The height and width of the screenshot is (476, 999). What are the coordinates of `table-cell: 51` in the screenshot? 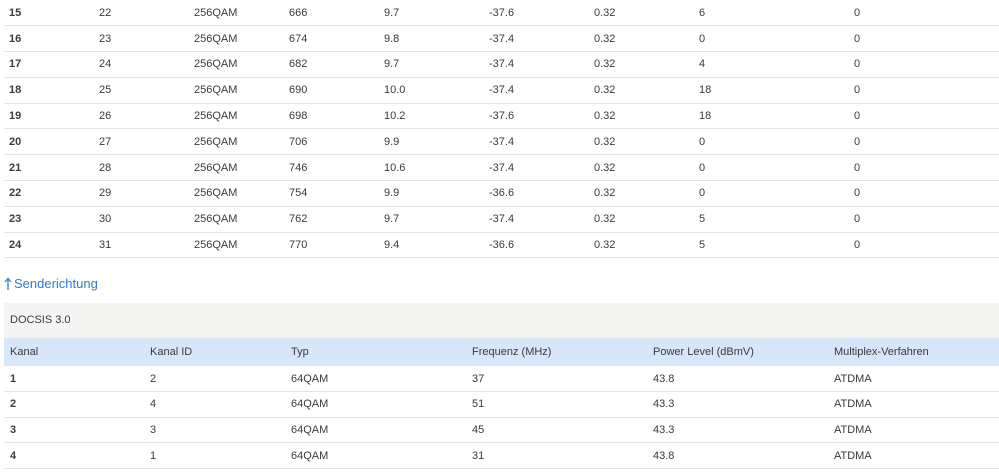 It's located at (478, 404).